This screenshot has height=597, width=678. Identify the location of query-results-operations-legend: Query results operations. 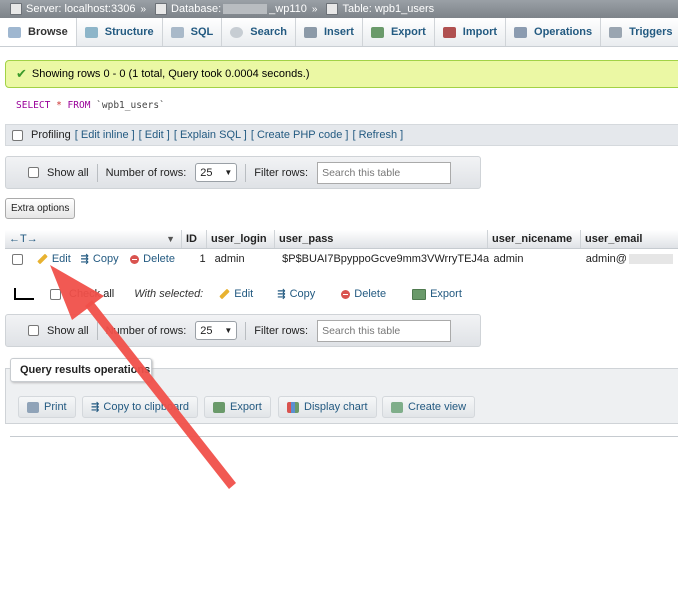
(81, 370).